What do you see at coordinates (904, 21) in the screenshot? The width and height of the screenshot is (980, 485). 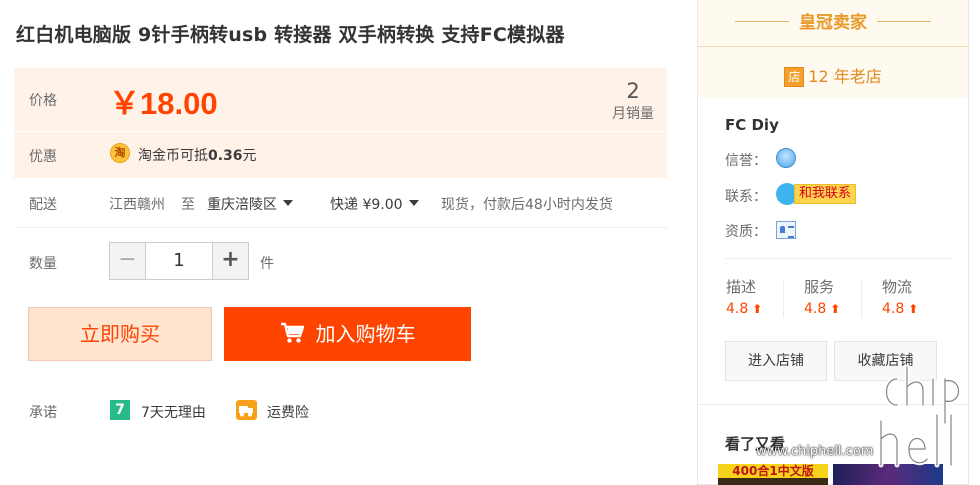 I see `crown-line-right` at bounding box center [904, 21].